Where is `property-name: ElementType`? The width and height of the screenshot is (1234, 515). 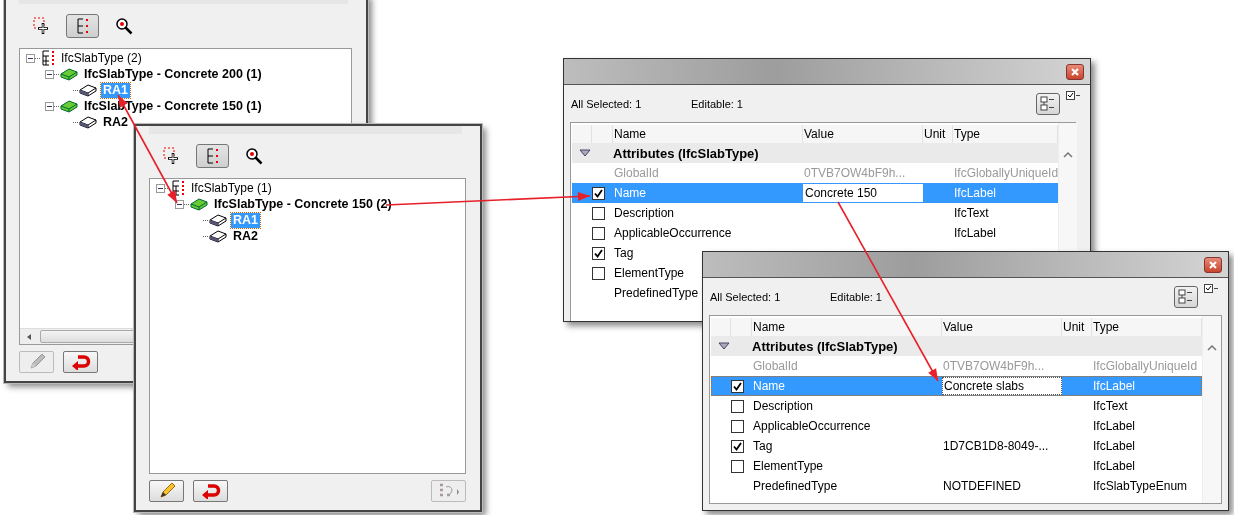 property-name: ElementType is located at coordinates (788, 466).